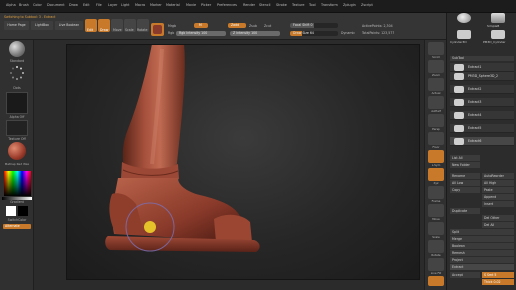 The height and width of the screenshot is (290, 516). I want to click on cylinder3d-tool-icon, so click(498, 18).